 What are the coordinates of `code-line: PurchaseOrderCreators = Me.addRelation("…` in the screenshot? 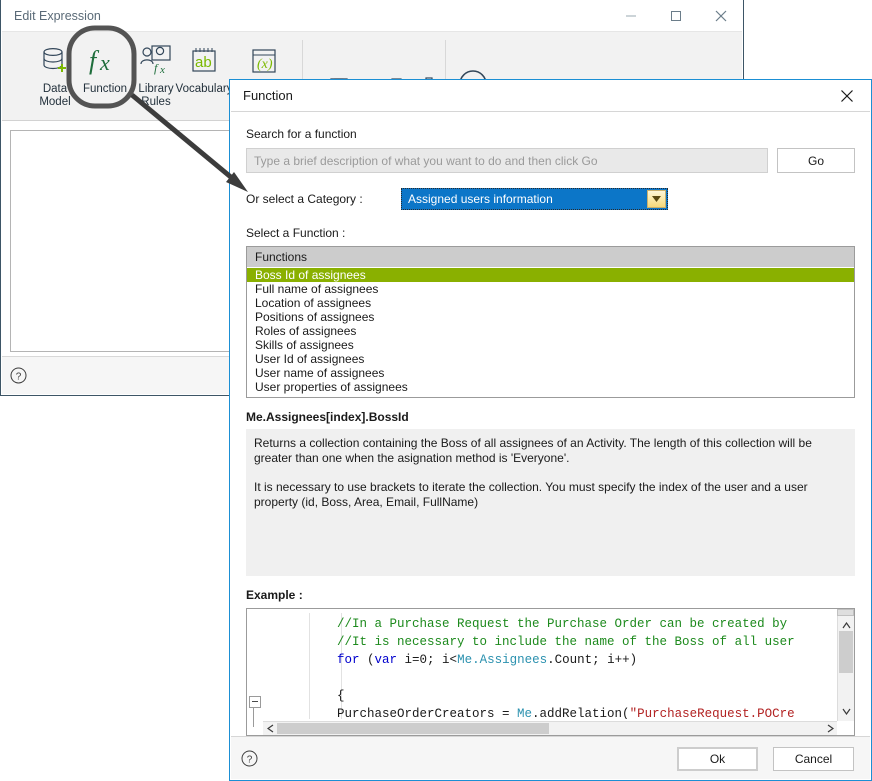 It's located at (586, 712).